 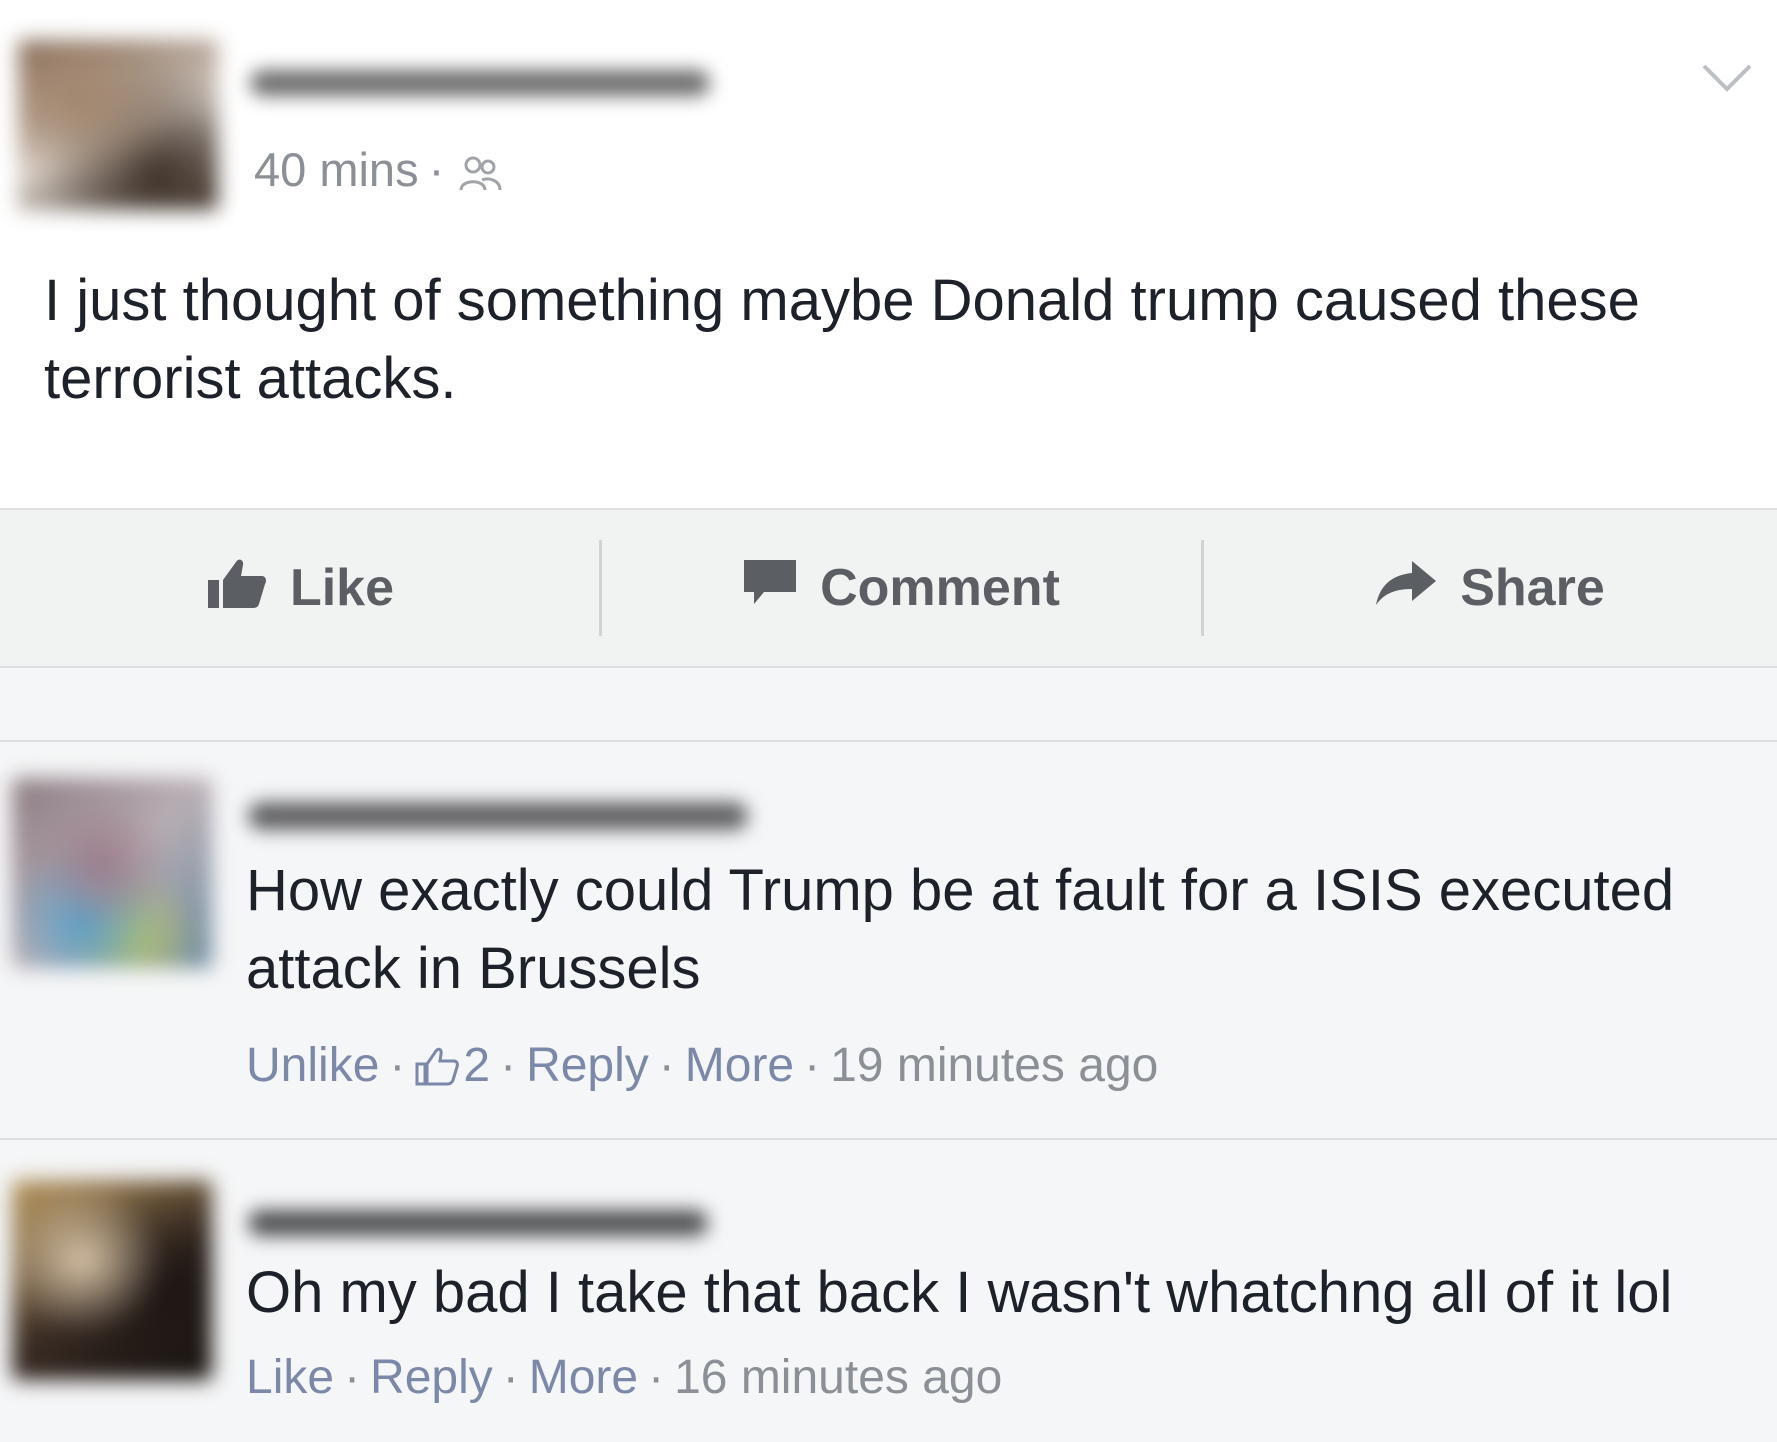 I want to click on comment-label: Comment, so click(x=940, y=588).